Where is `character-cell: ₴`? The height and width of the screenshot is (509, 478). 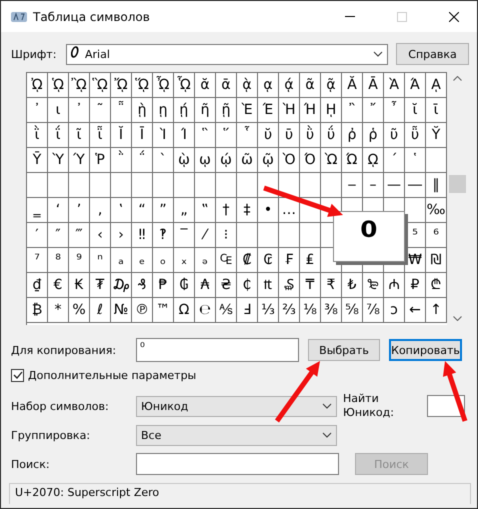 character-cell: ₴ is located at coordinates (226, 285).